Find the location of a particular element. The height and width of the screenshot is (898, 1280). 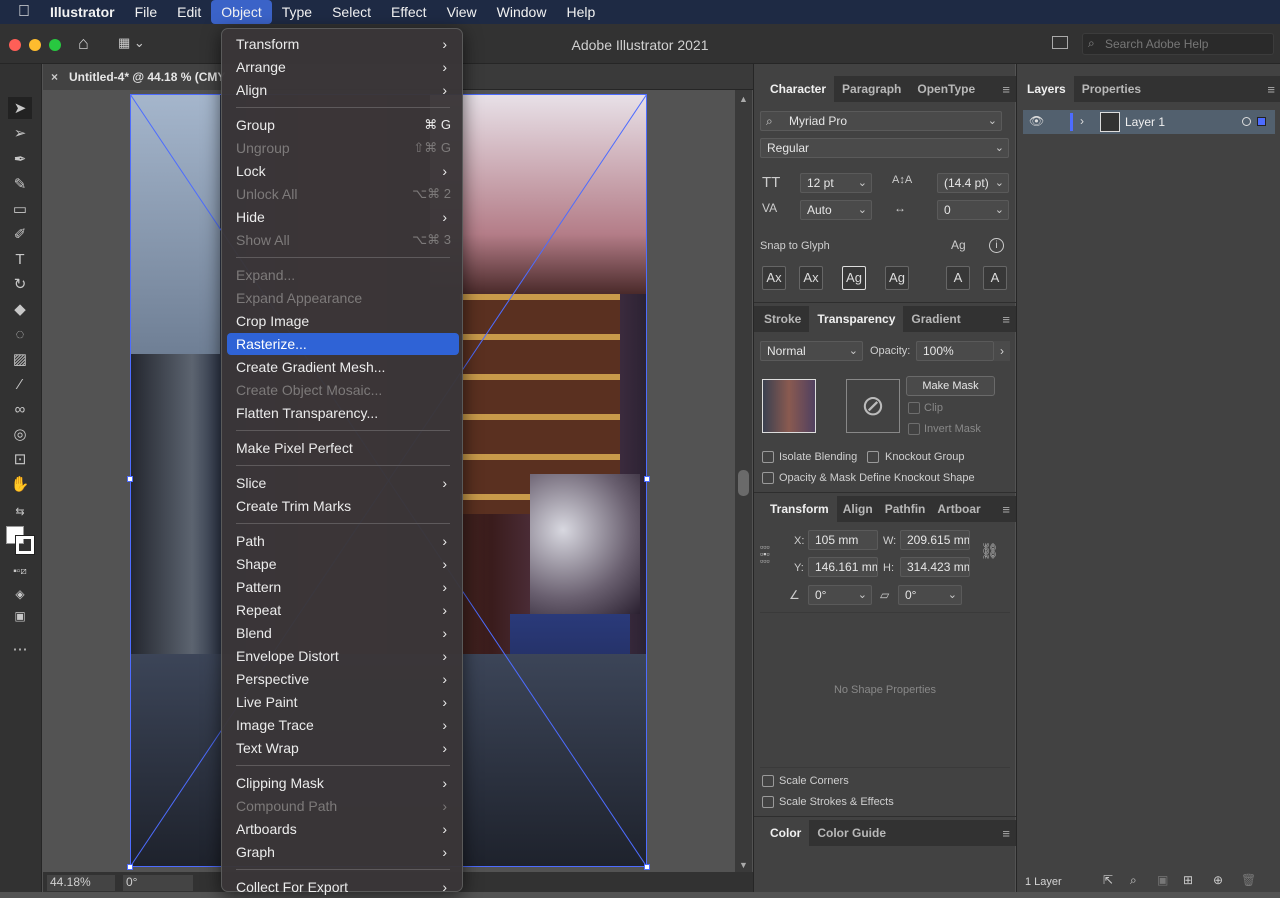

leading-field: (14.4 pt) ⌄ is located at coordinates (973, 183).